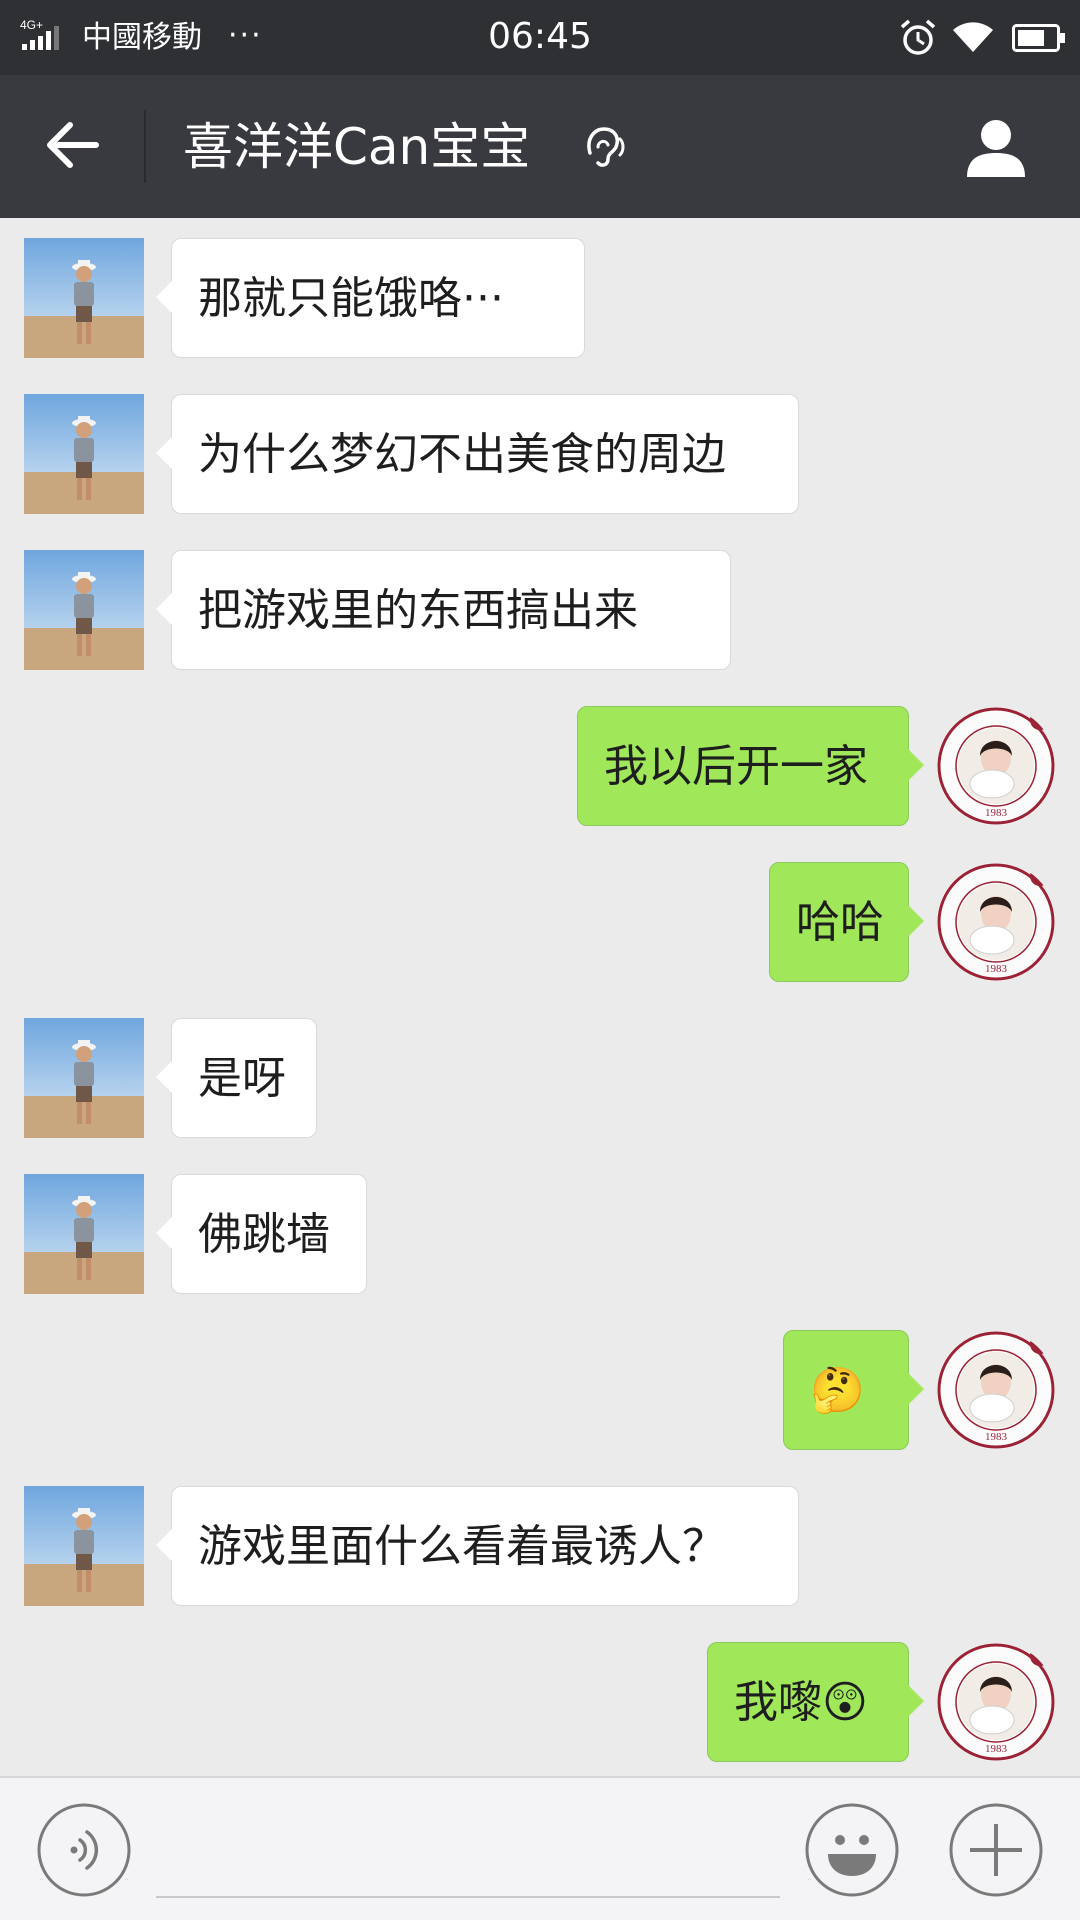 This screenshot has height=1920, width=1080. I want to click on sent-message: 1983 🤔, so click(540, 1390).